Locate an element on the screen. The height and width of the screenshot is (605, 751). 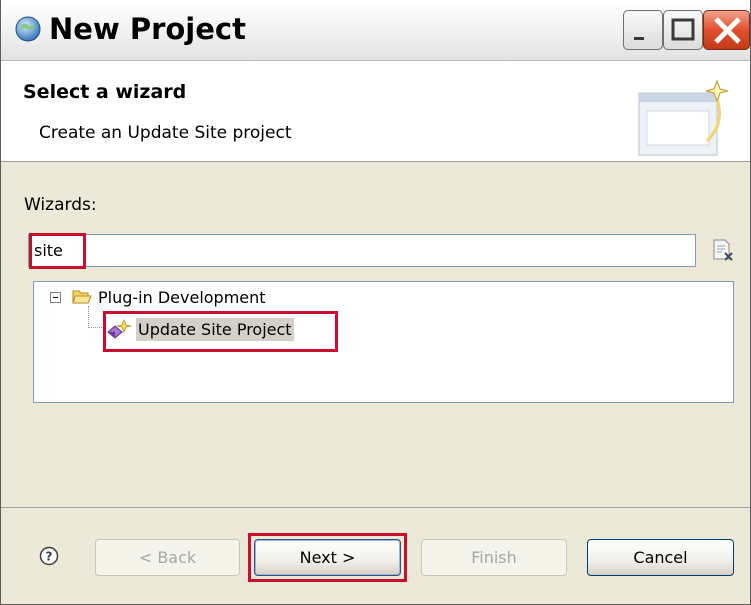
eclipse-globe-icon is located at coordinates (28, 29).